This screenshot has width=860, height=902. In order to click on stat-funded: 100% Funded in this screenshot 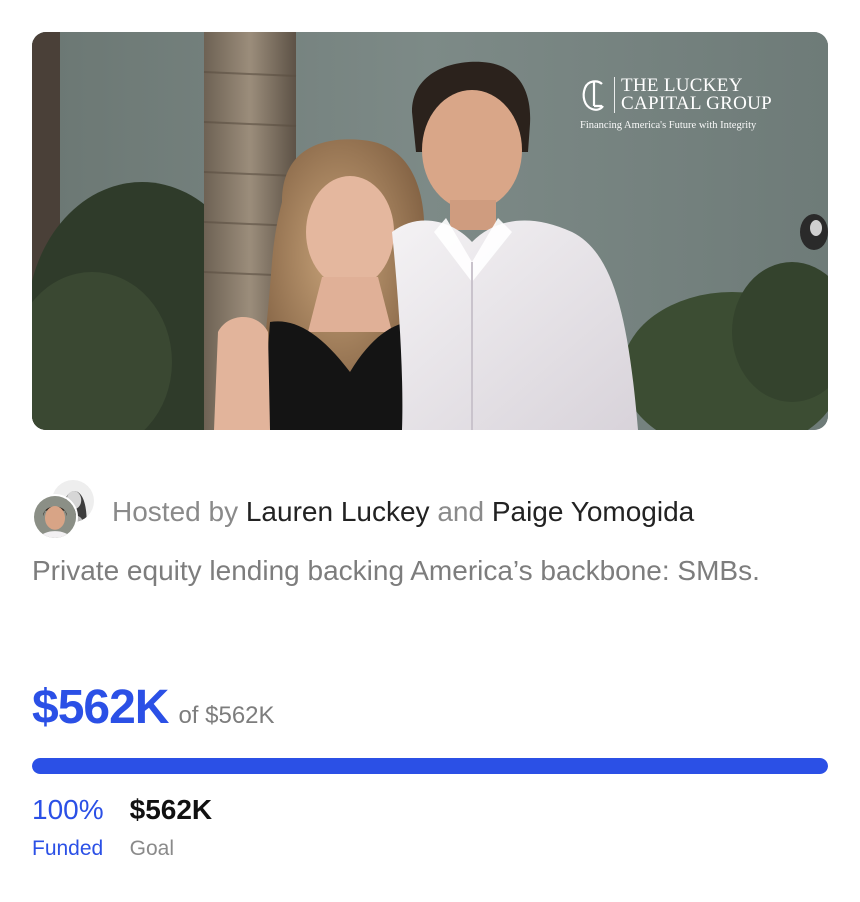, I will do `click(68, 828)`.